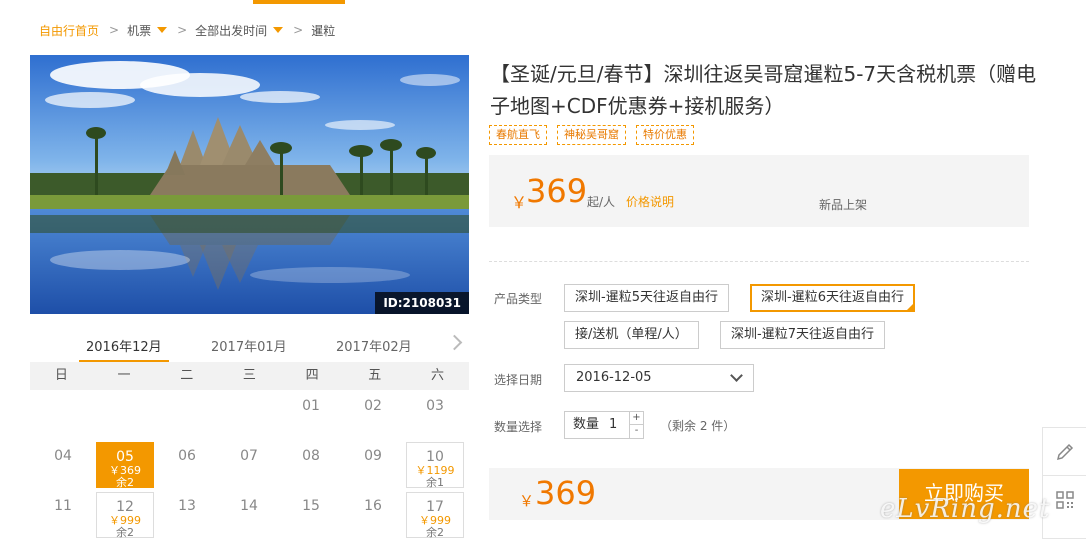 The width and height of the screenshot is (1086, 539). I want to click on calendar-day: 13, so click(187, 515).